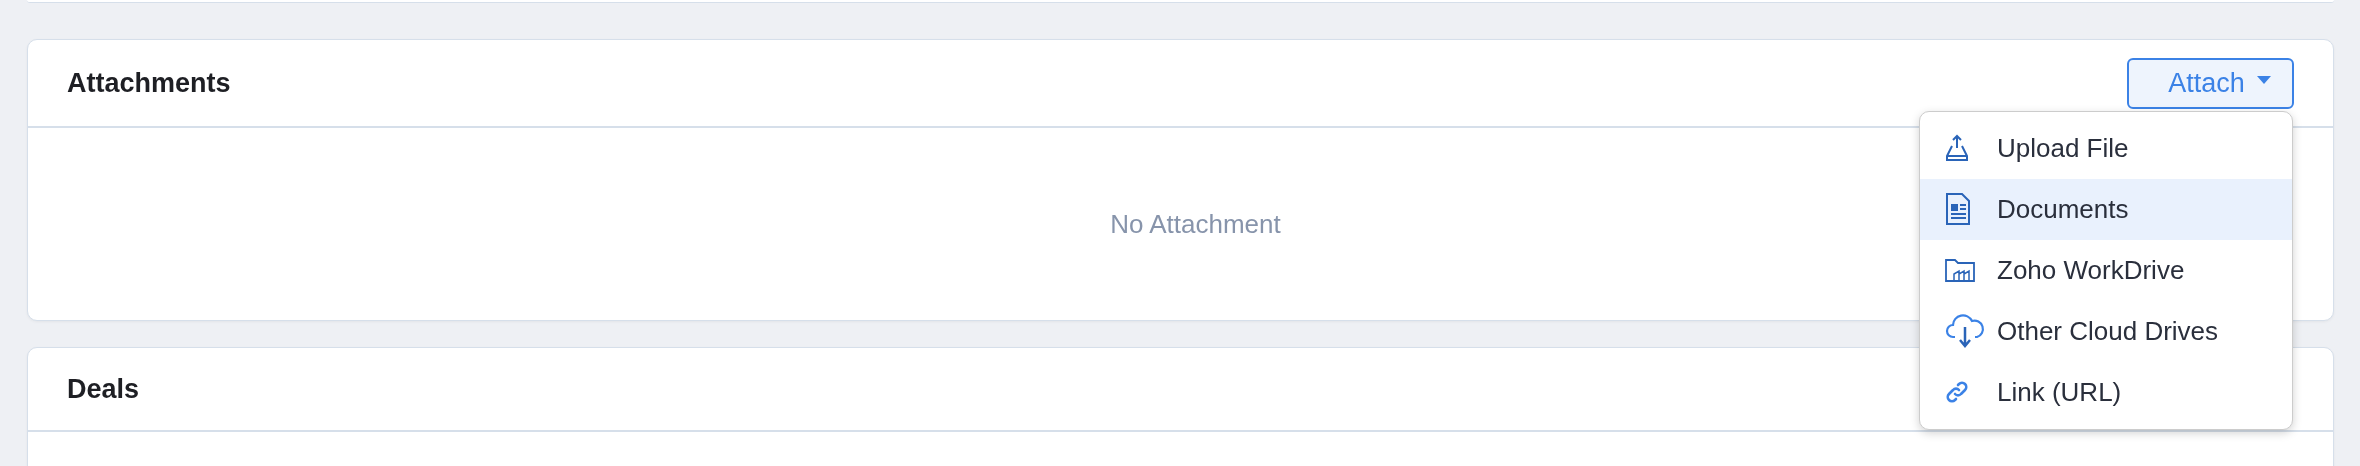 The width and height of the screenshot is (2360, 466). Describe the element at coordinates (1195, 224) in the screenshot. I see `empty-message: No Attachment` at that location.